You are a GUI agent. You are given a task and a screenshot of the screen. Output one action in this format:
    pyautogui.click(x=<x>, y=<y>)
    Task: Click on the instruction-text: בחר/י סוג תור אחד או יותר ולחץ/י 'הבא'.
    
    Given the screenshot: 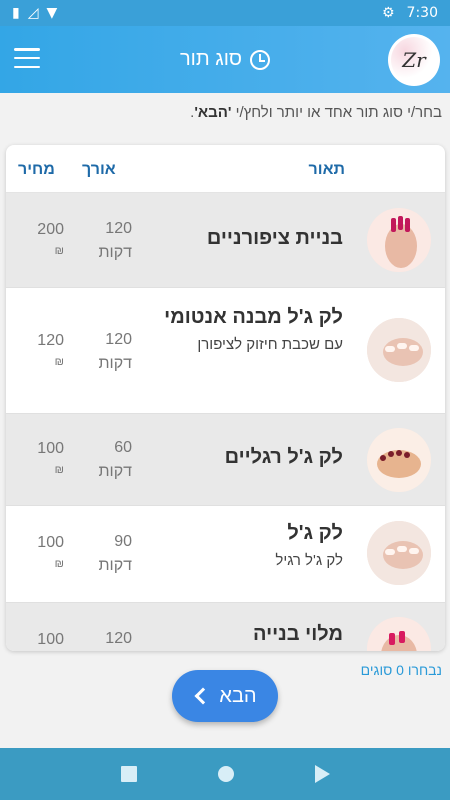 What is the action you would take?
    pyautogui.click(x=316, y=112)
    